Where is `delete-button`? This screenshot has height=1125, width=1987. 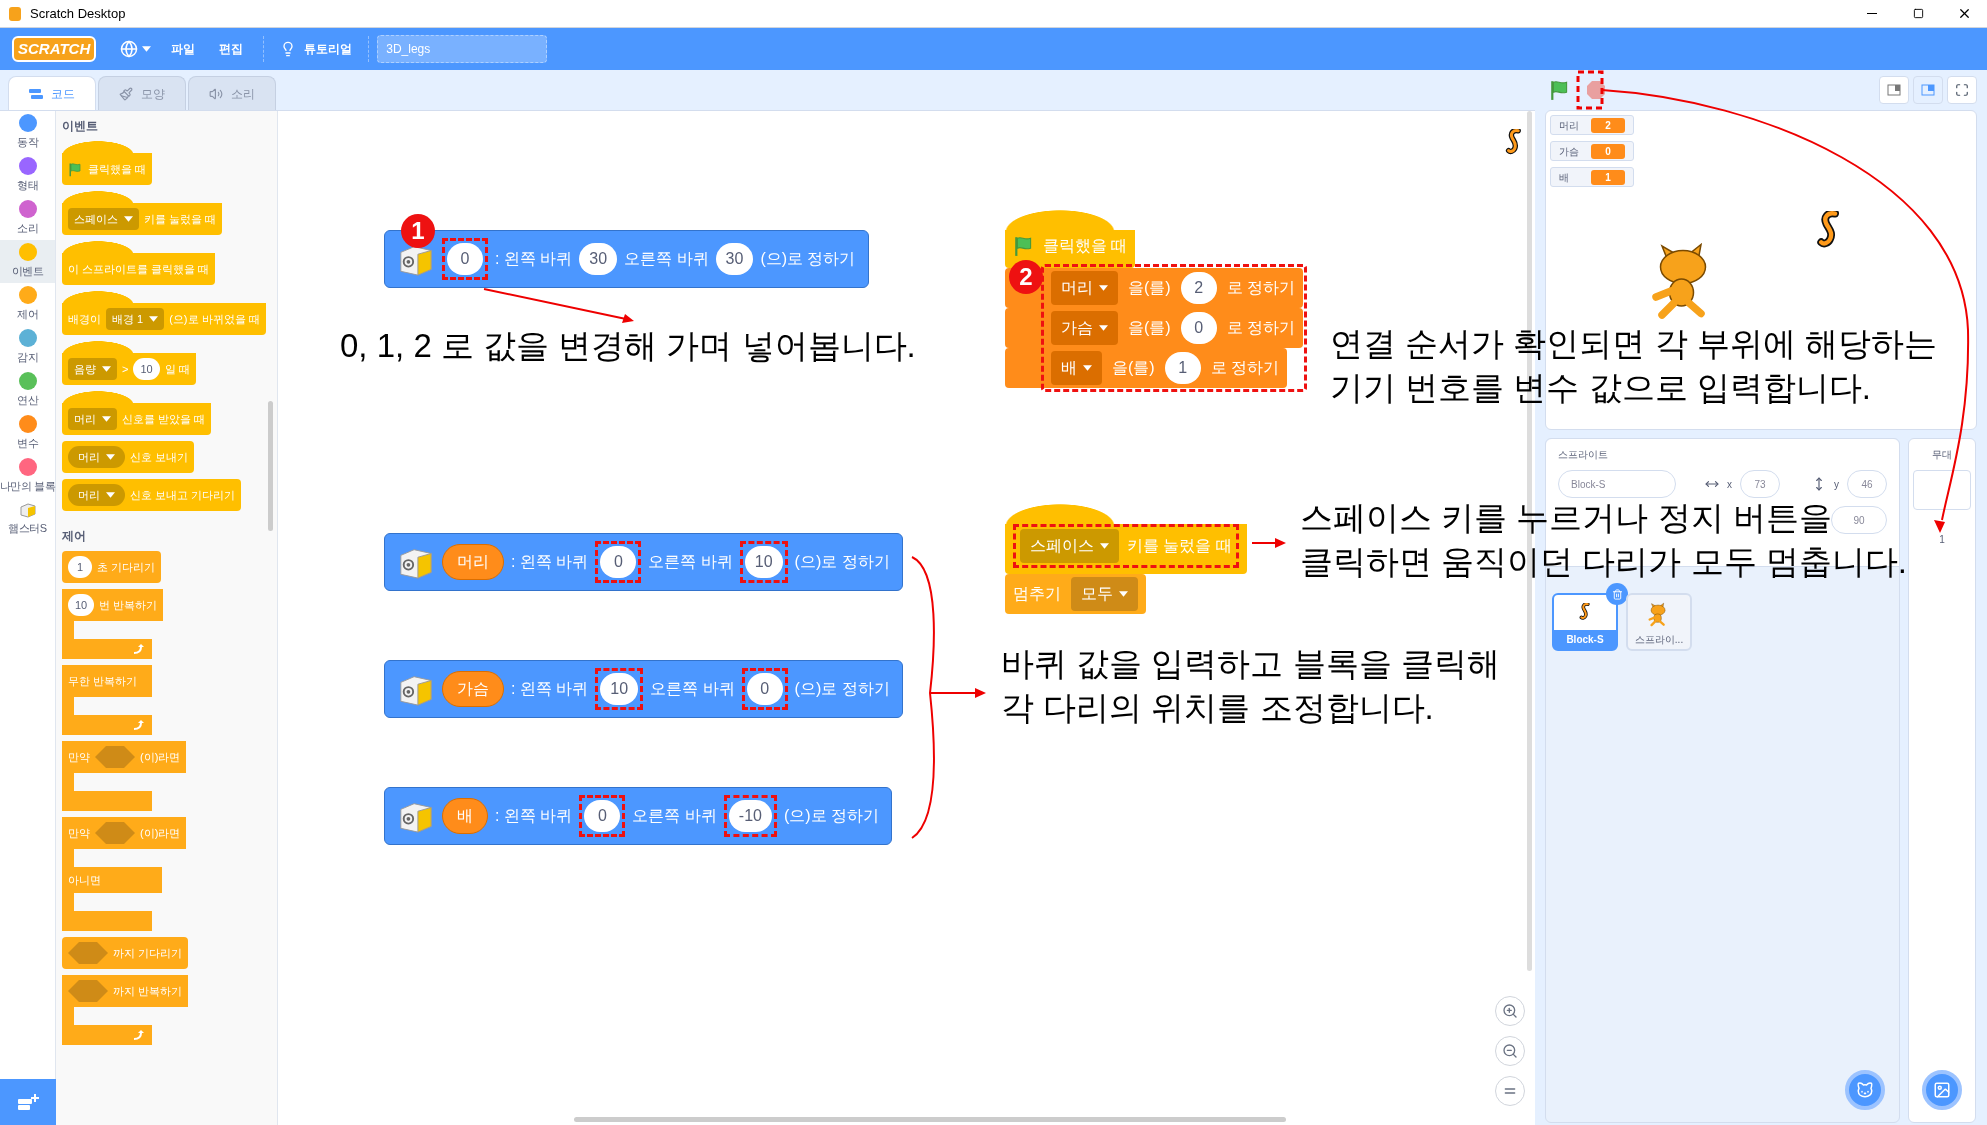
delete-button is located at coordinates (1617, 594).